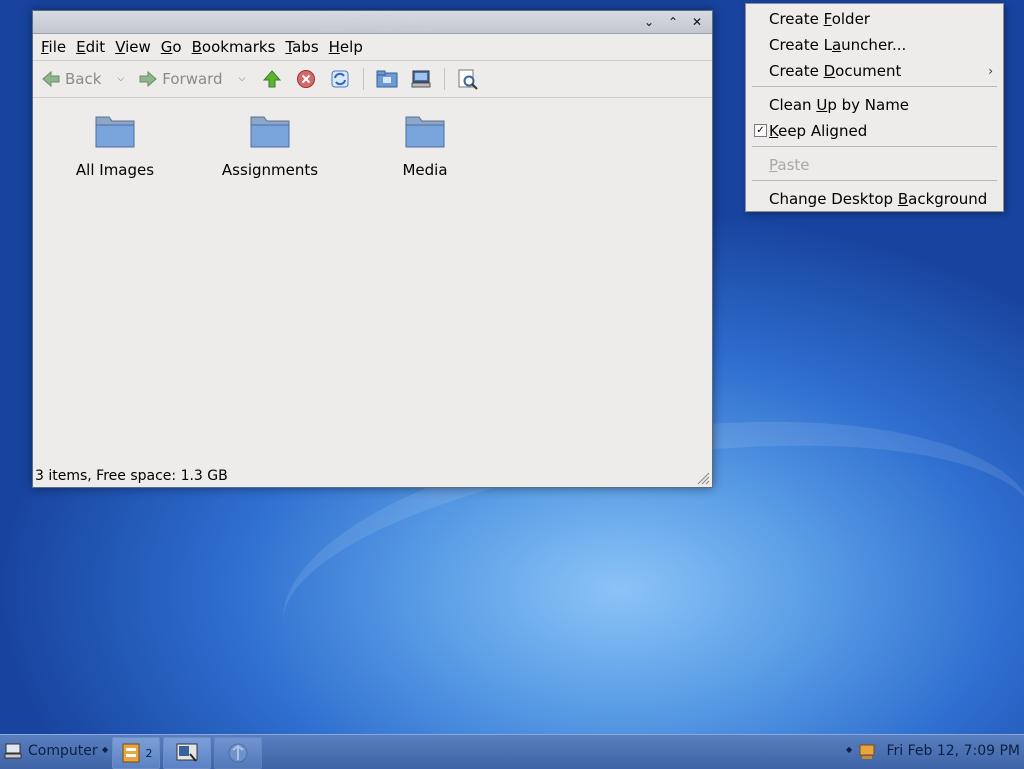 This screenshot has height=769, width=1024. Describe the element at coordinates (120, 79) in the screenshot. I see `back-history-chevron-icon: ⌵` at that location.